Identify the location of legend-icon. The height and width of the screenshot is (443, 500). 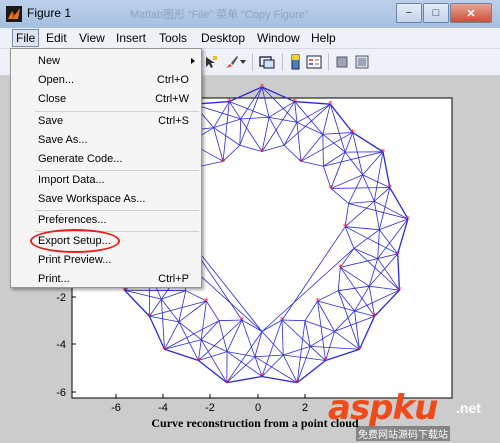
(314, 62).